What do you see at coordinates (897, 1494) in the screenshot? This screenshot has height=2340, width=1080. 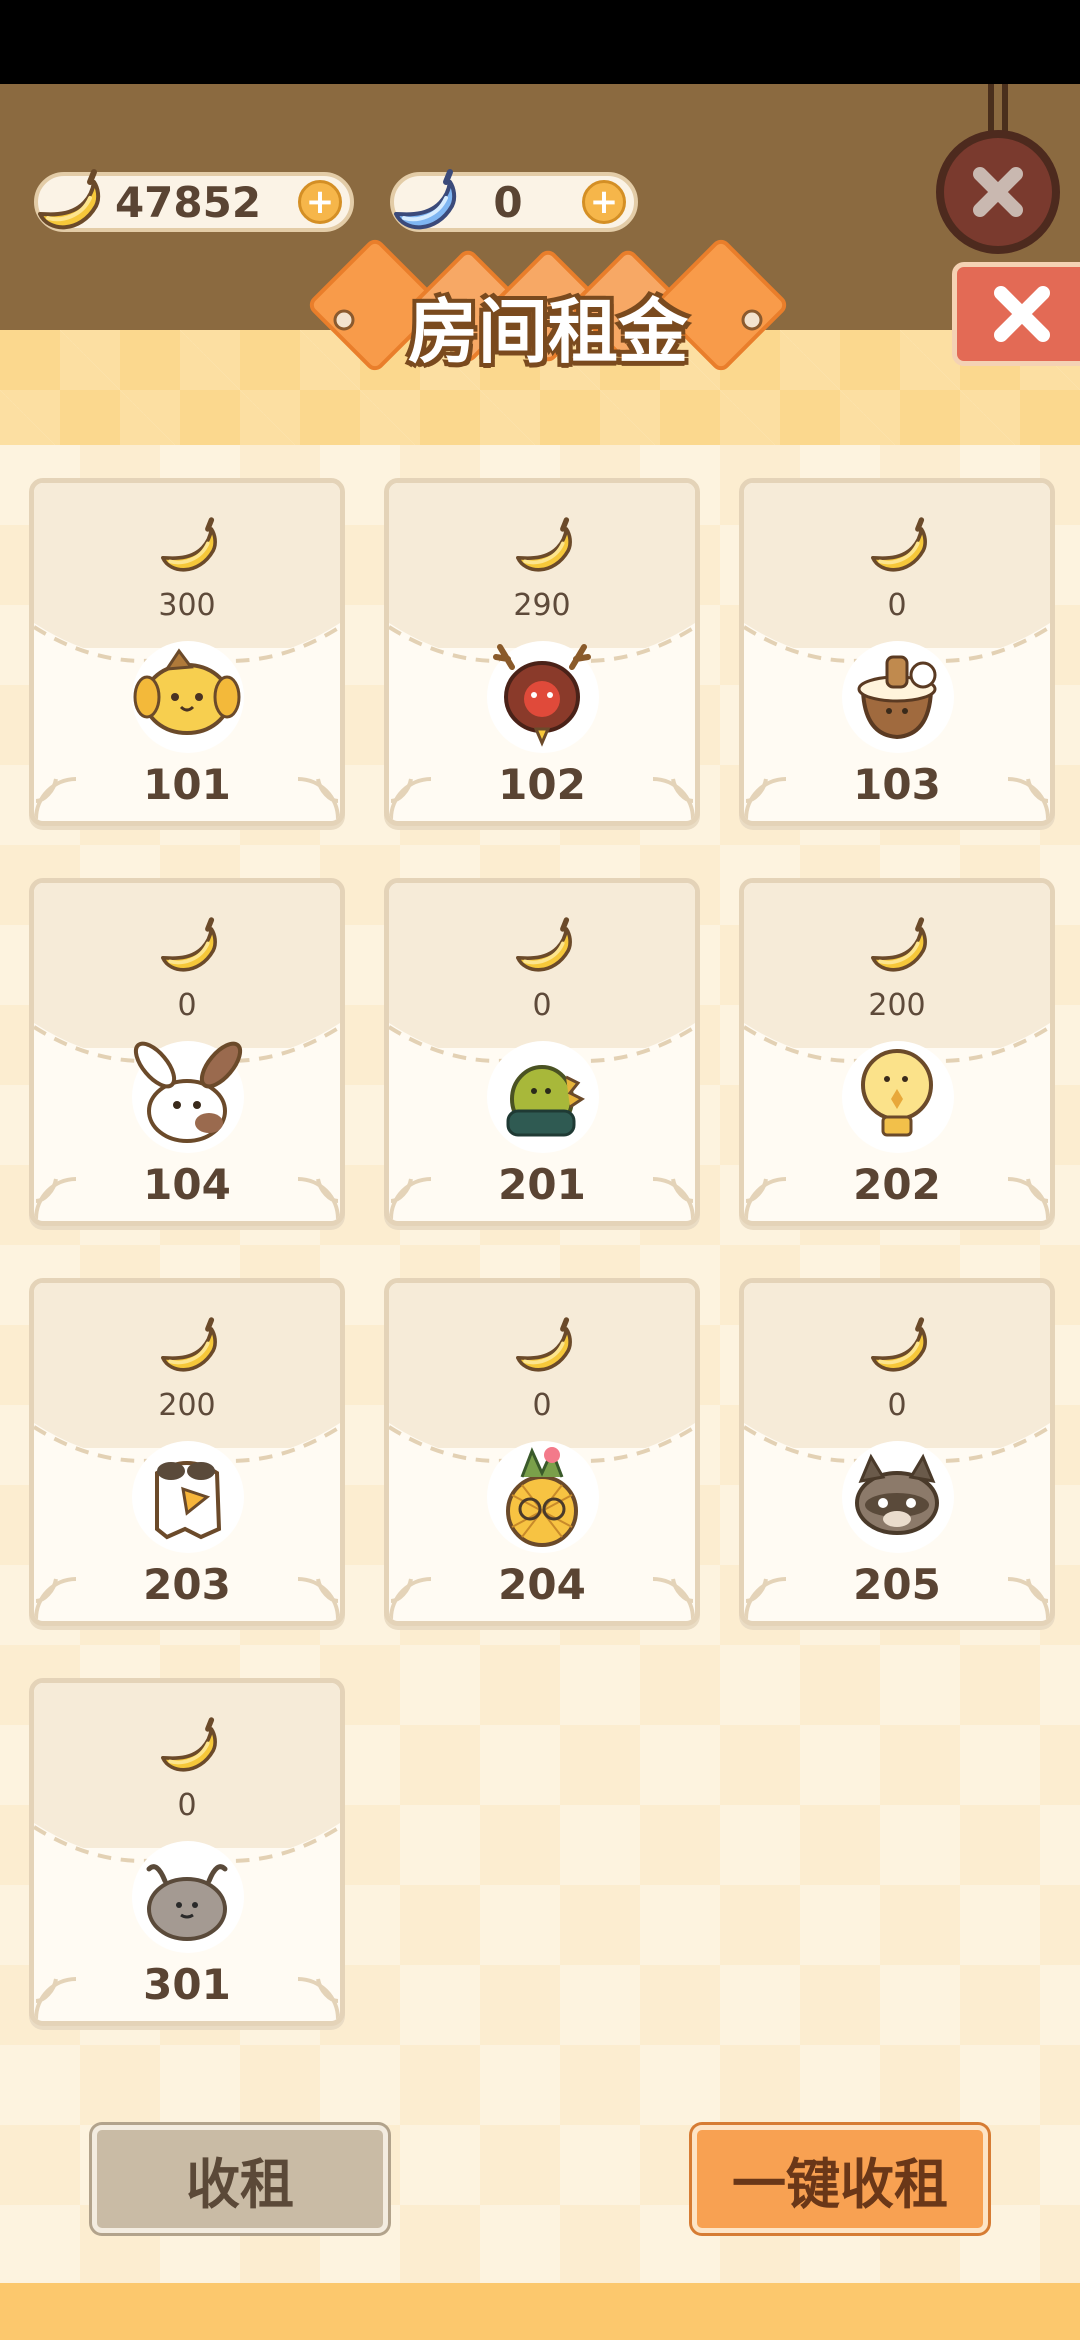 I see `raccoon-icon` at bounding box center [897, 1494].